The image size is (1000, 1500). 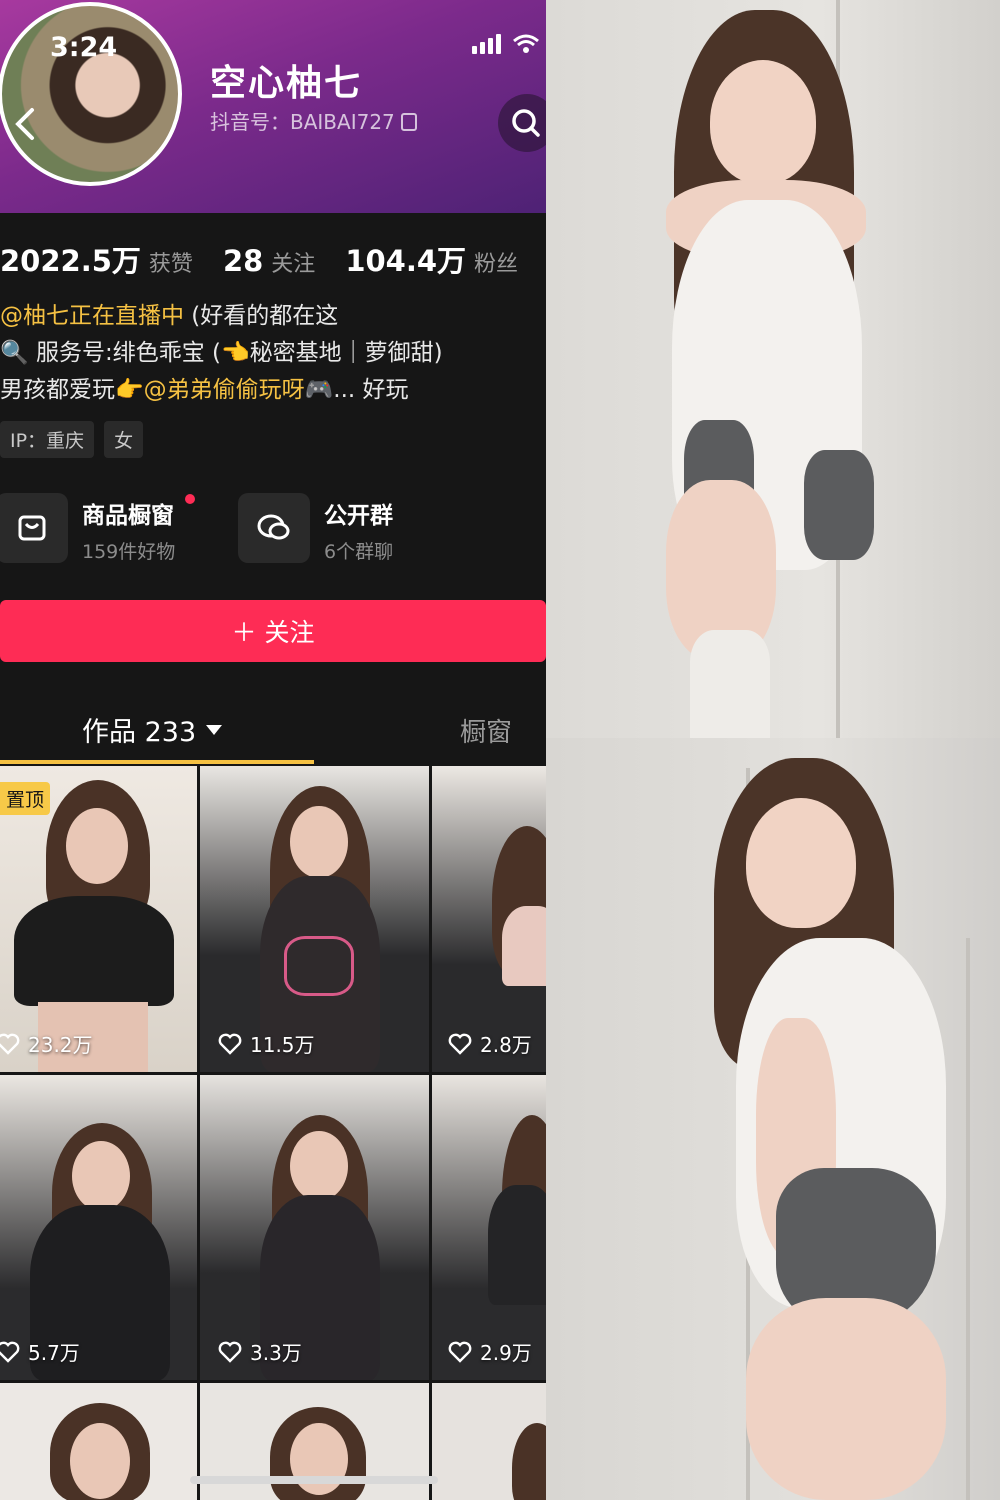 What do you see at coordinates (72, 390) in the screenshot?
I see `bio-text: 男孩都爱玩👉` at bounding box center [72, 390].